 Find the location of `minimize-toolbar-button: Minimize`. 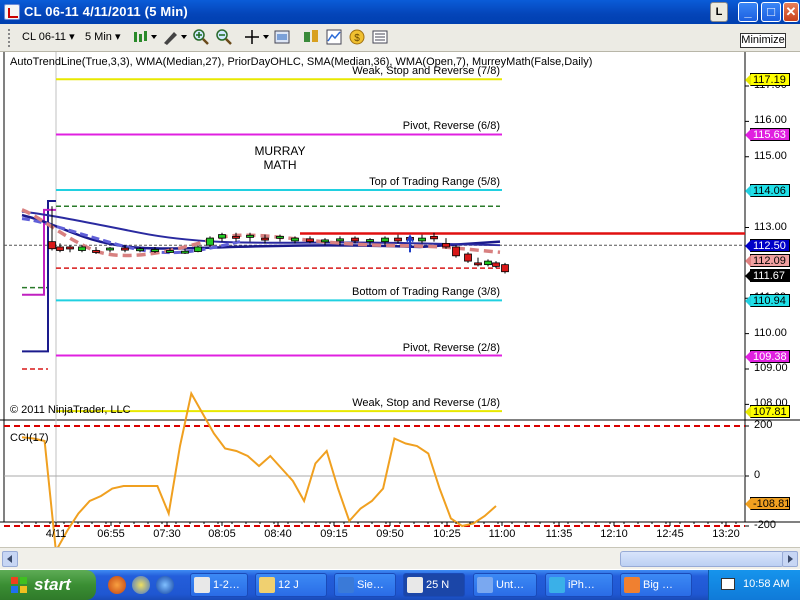

minimize-toolbar-button: Minimize is located at coordinates (763, 40).